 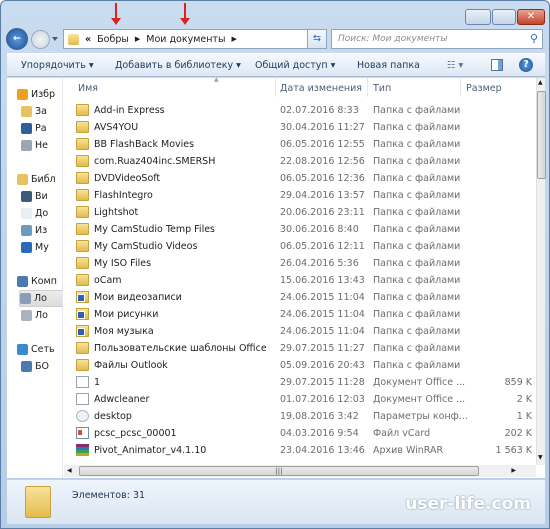 I want to click on file-date: 24.06.2015 11:04, so click(x=322, y=297).